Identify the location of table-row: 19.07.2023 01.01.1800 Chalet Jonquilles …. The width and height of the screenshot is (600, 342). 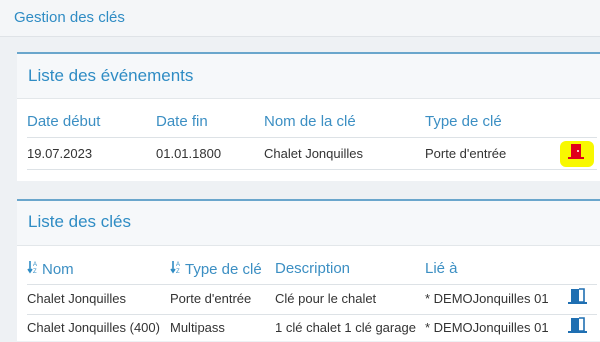
(313, 154).